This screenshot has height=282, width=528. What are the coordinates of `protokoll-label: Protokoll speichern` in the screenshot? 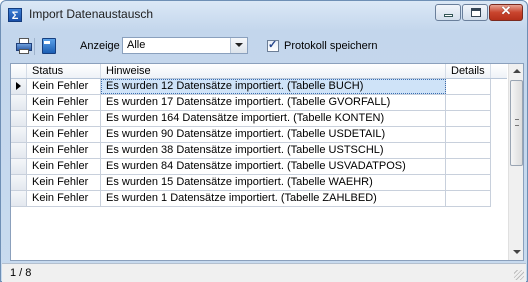 It's located at (331, 46).